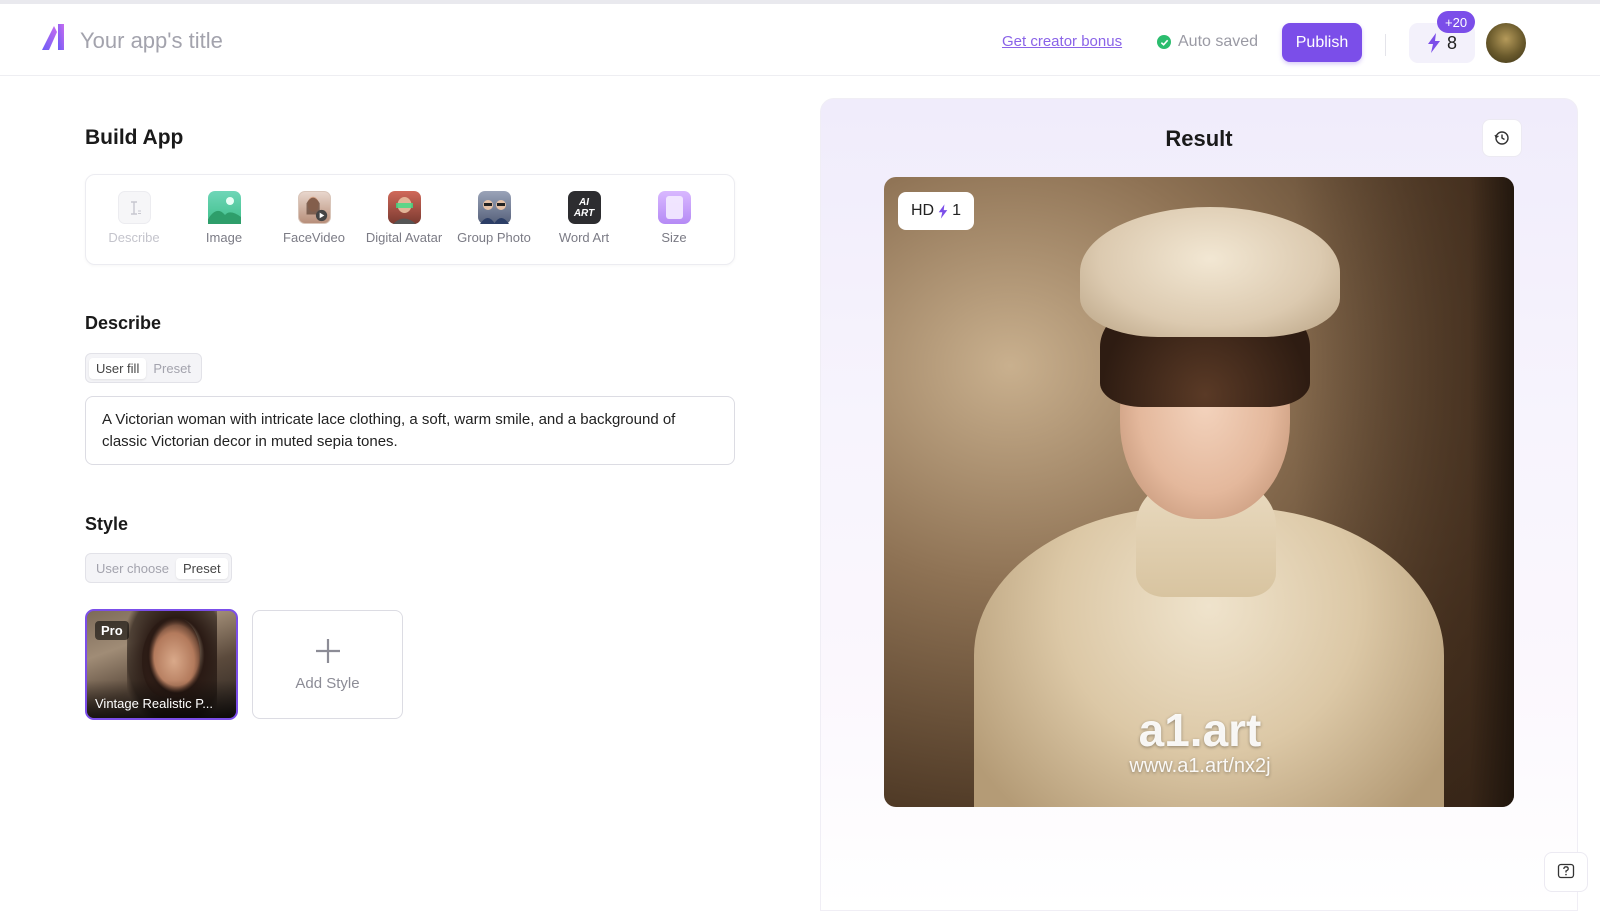 Image resolution: width=1600 pixels, height=911 pixels. Describe the element at coordinates (404, 207) in the screenshot. I see `digital-avatar-icon` at that location.